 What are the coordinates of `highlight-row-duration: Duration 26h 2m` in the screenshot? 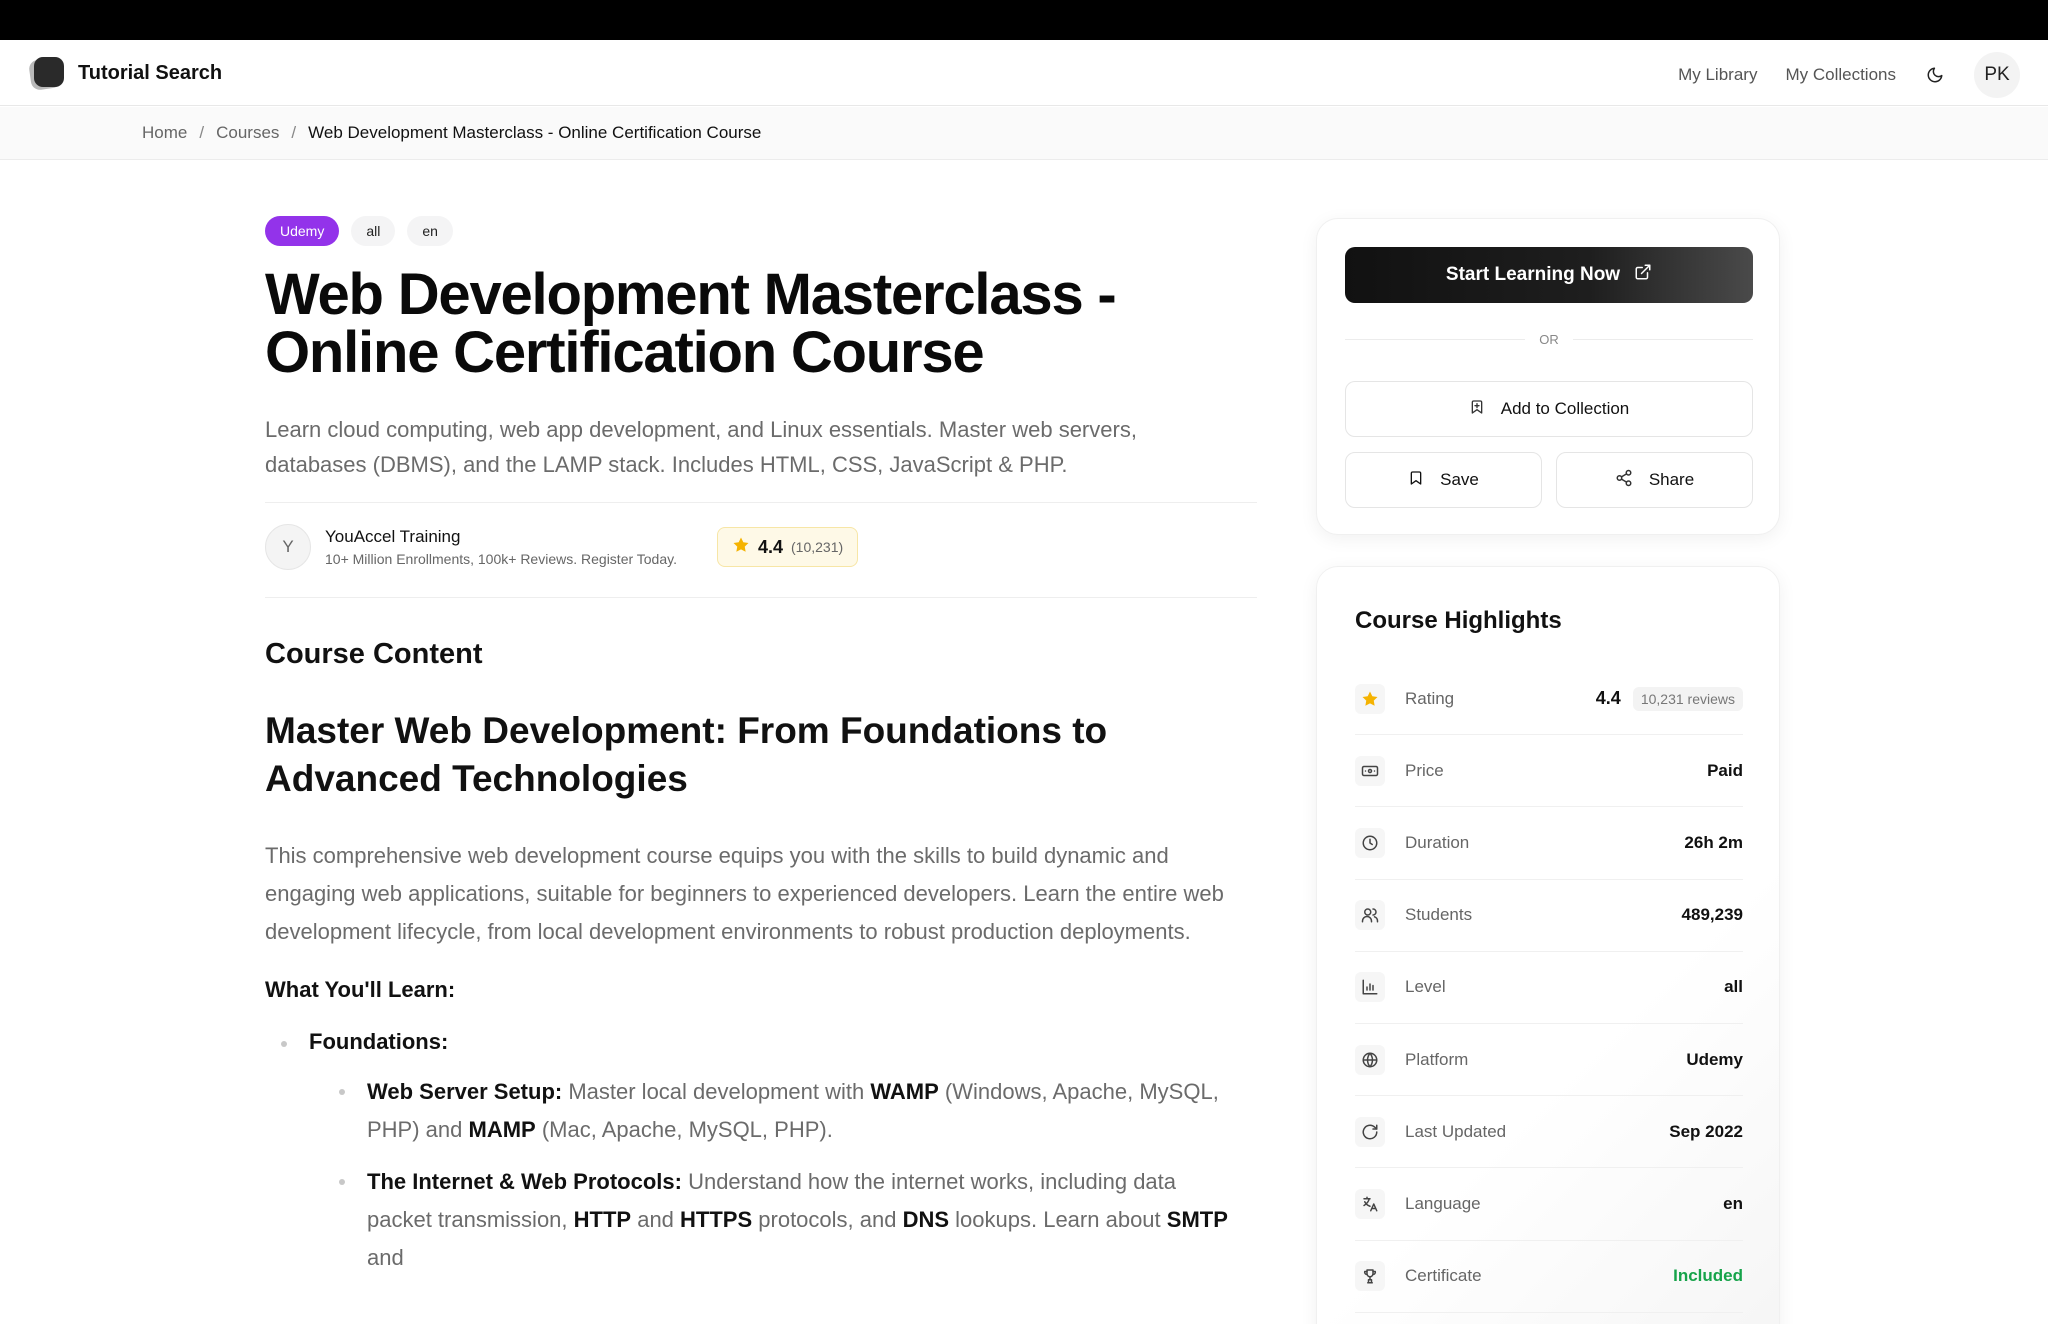 It's located at (1549, 843).